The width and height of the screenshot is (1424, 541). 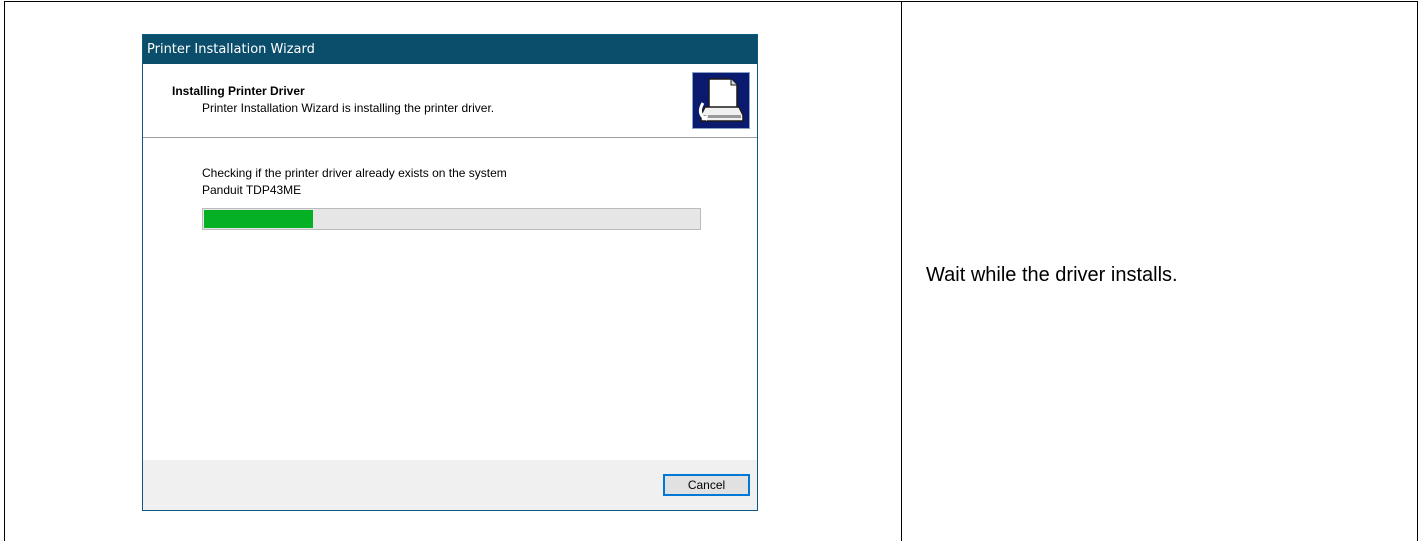 I want to click on button-bar: Cancel, so click(x=450, y=485).